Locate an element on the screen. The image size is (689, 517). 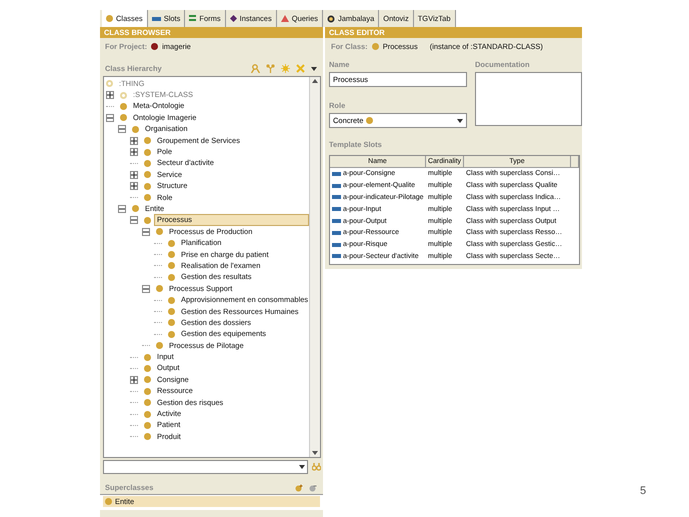
minus-icon is located at coordinates (146, 289).